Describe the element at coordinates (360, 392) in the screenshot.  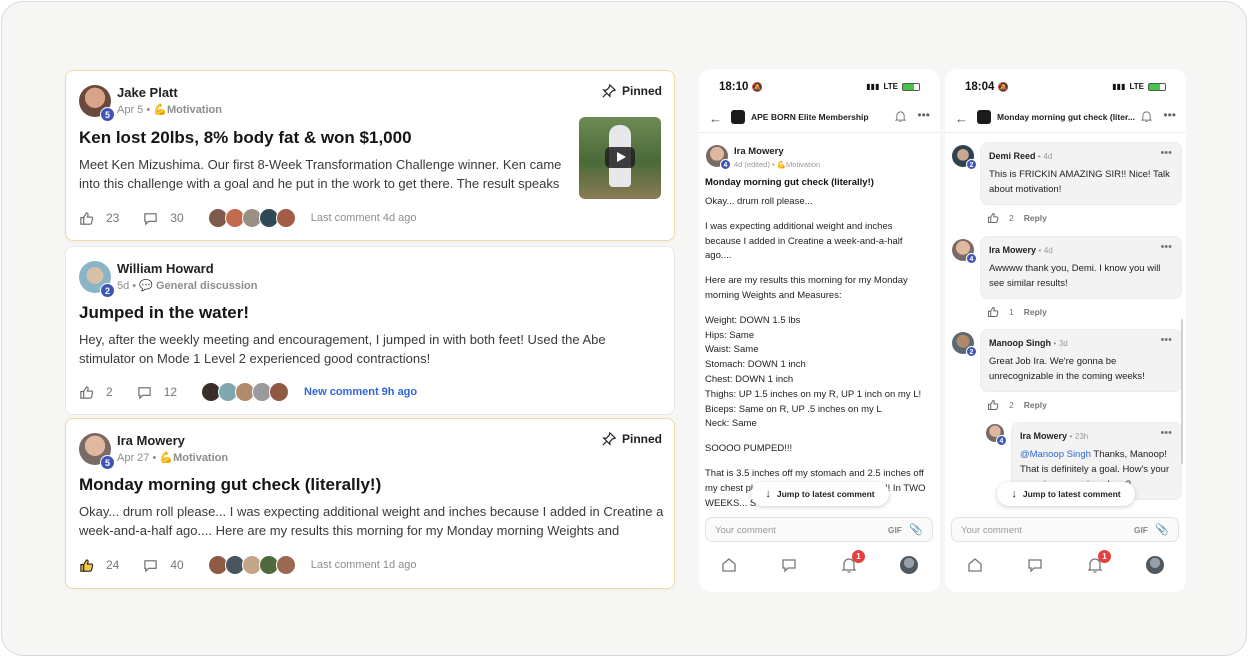
I see `new-comment-link: New comment 9h ago` at that location.